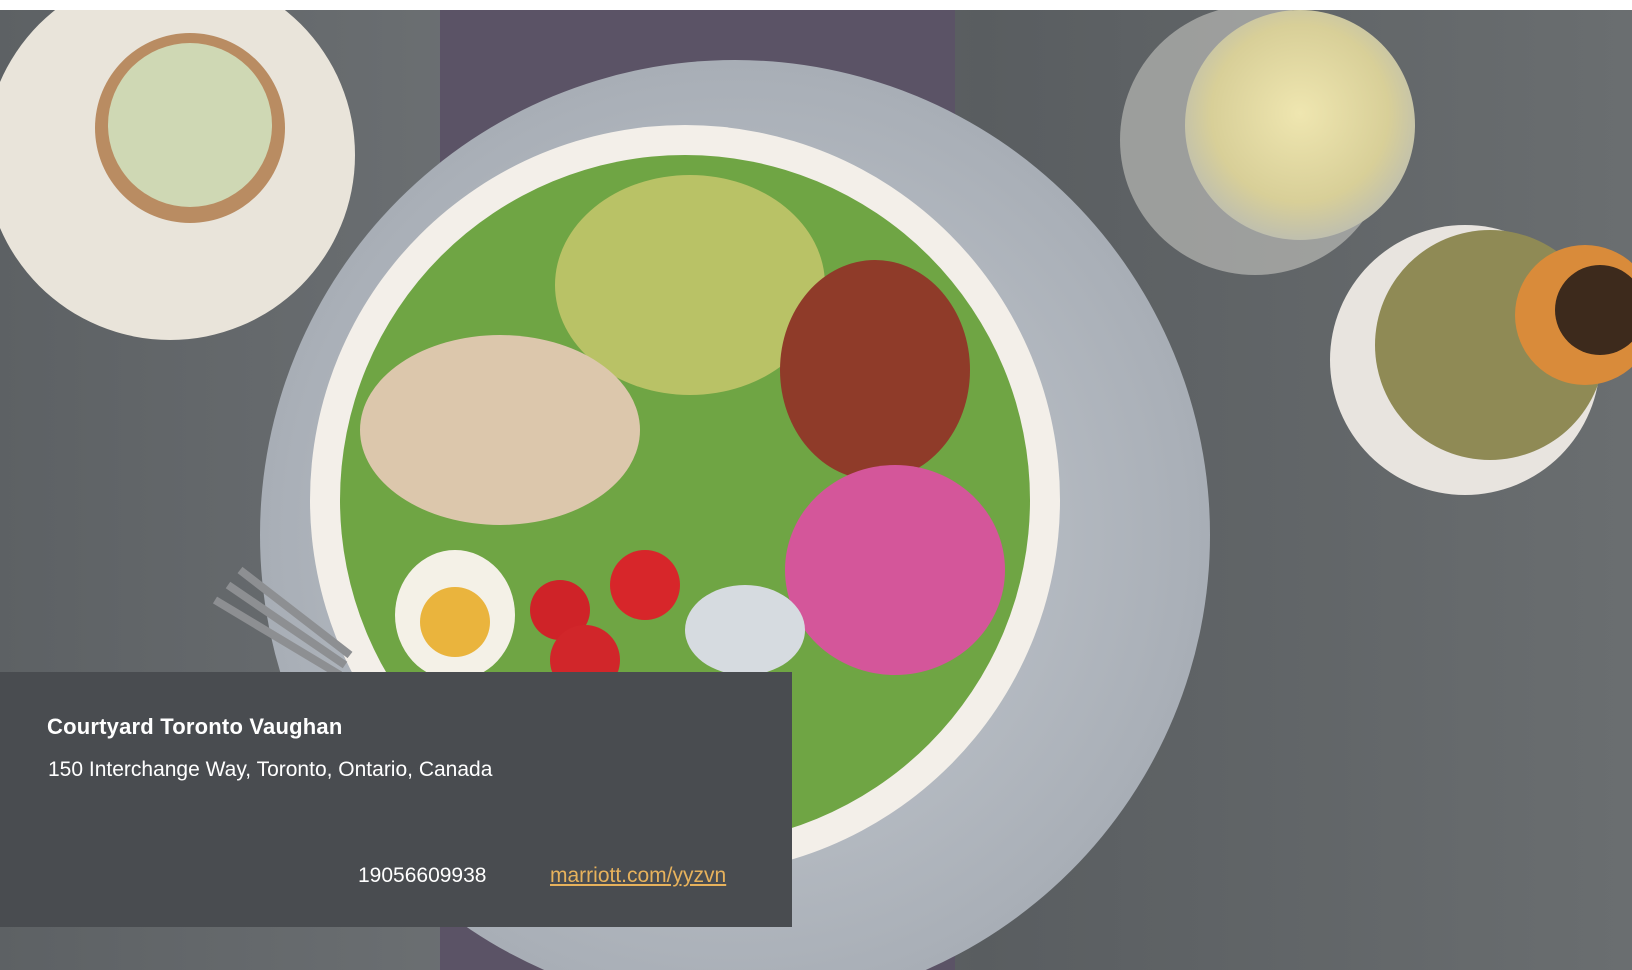  Describe the element at coordinates (190, 125) in the screenshot. I see `sauce` at that location.